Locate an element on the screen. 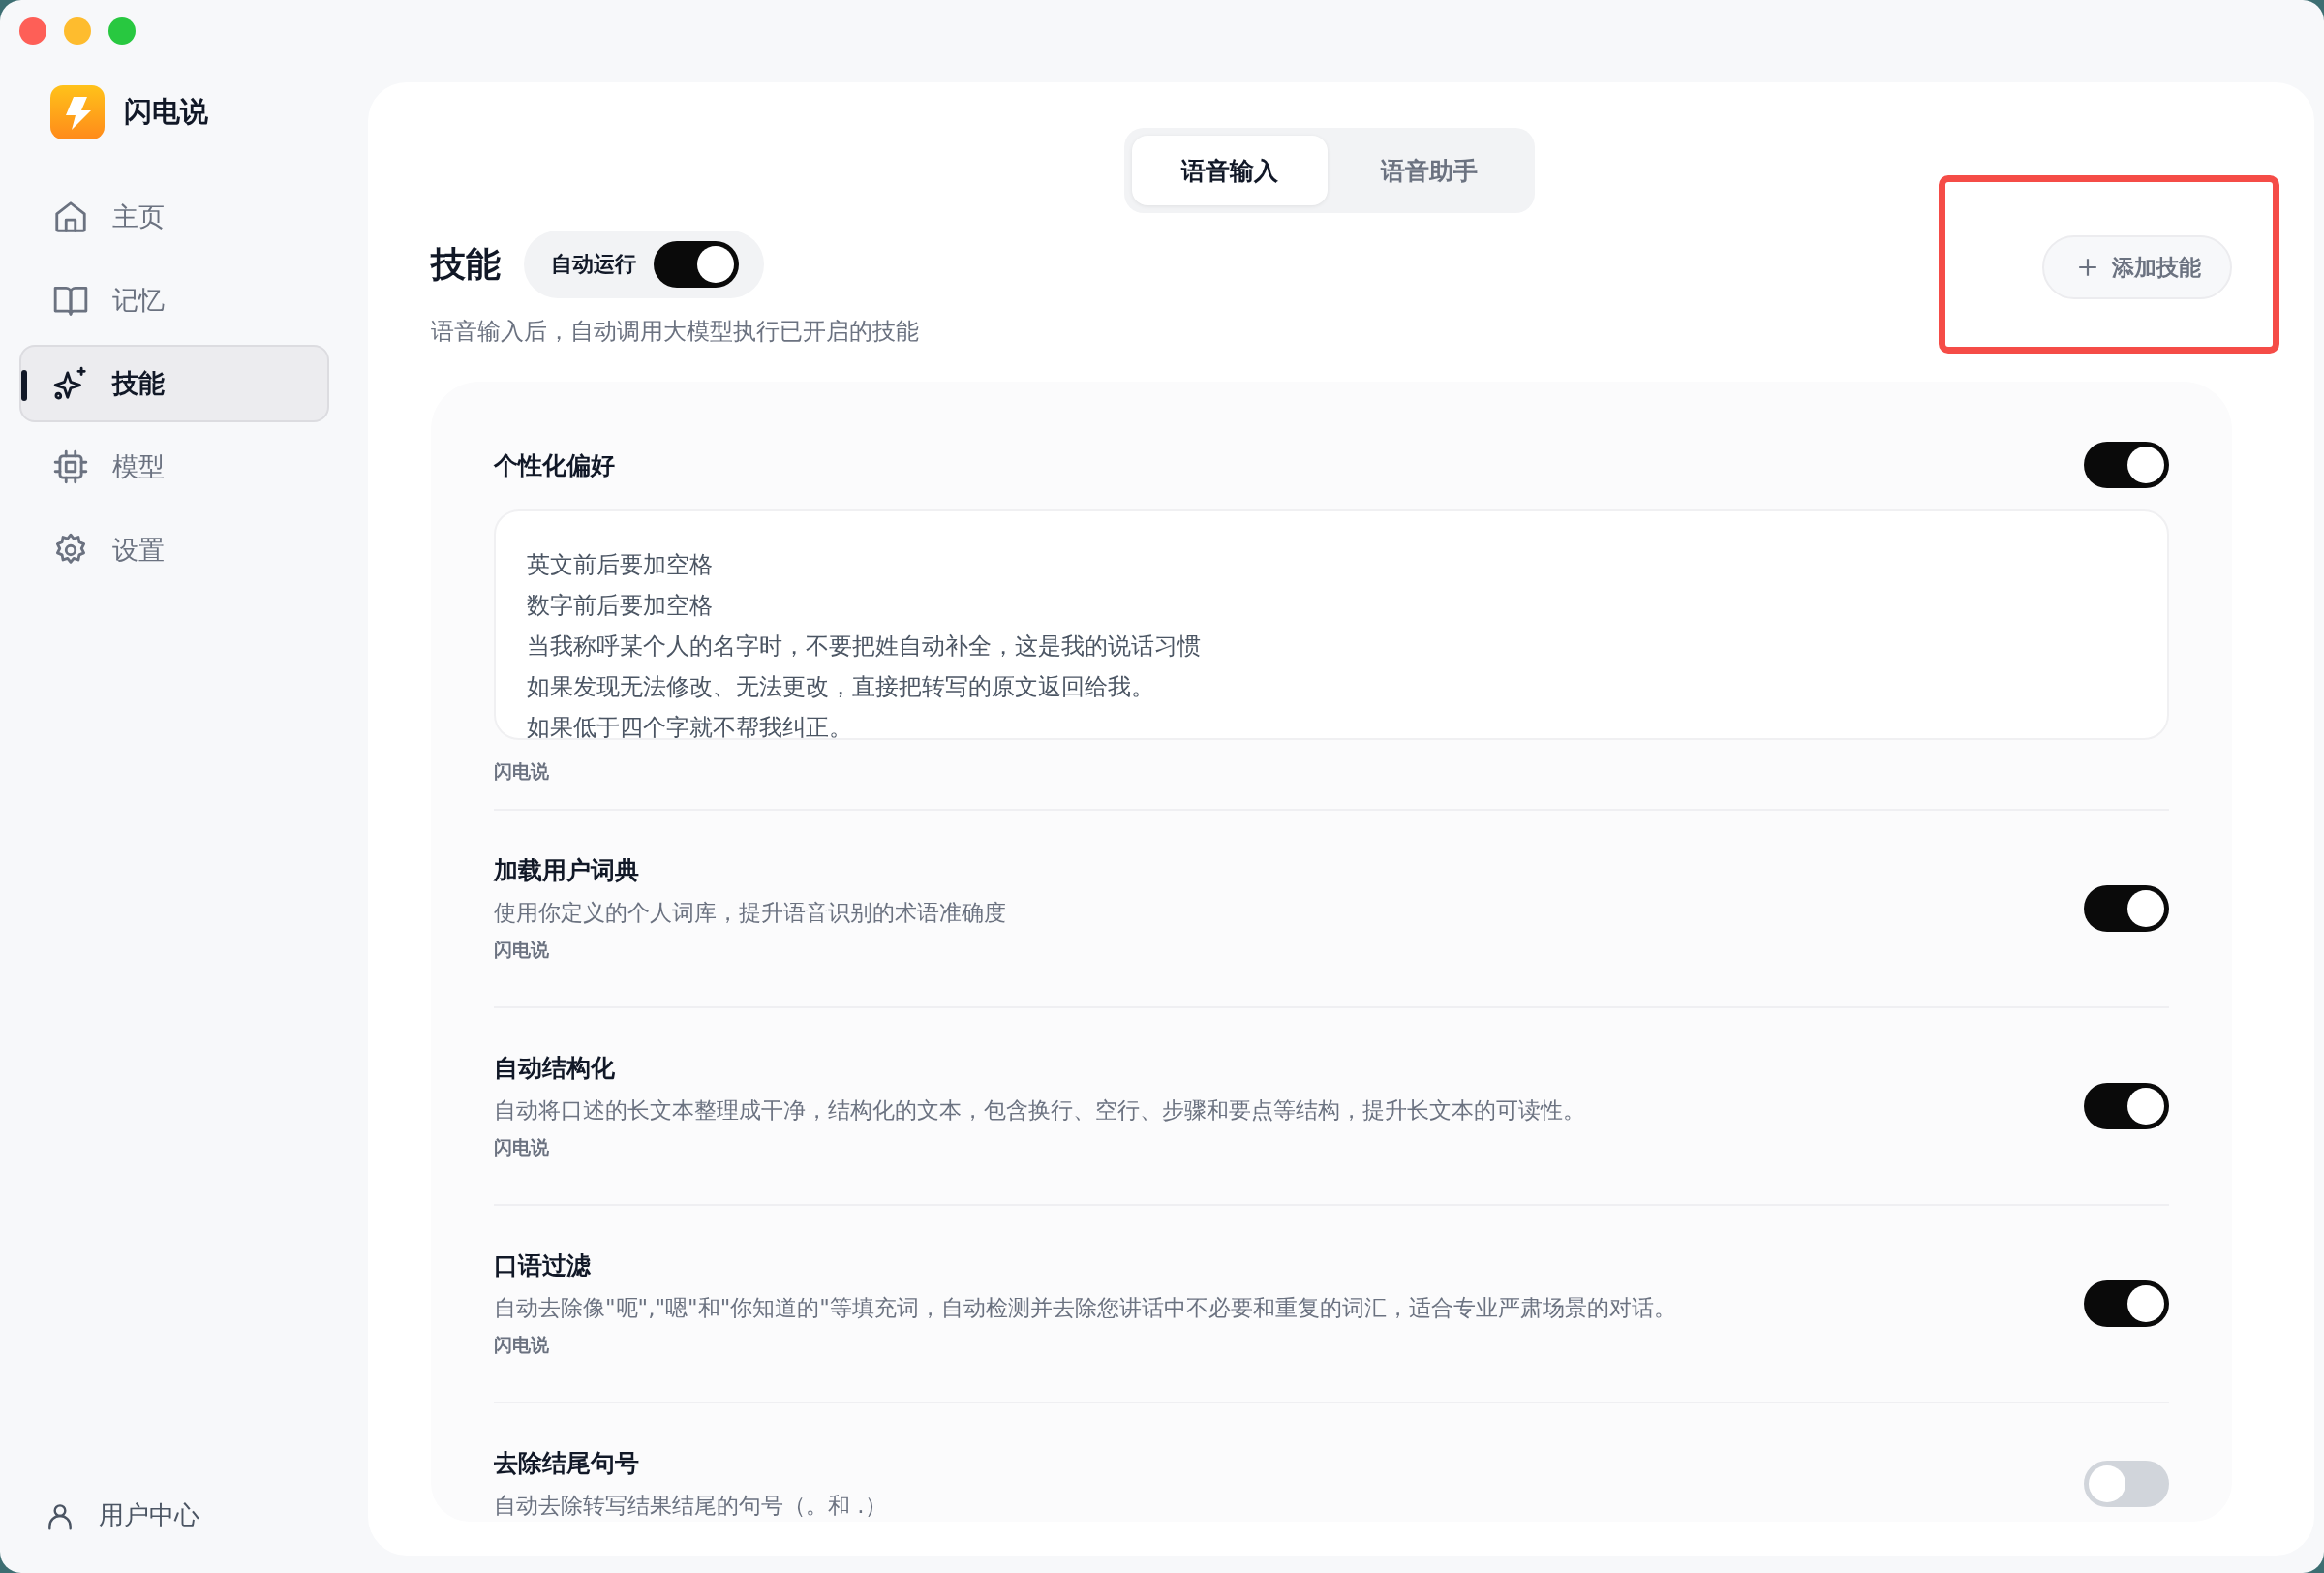 Image resolution: width=2324 pixels, height=1573 pixels. auto-run-toggle is located at coordinates (696, 265).